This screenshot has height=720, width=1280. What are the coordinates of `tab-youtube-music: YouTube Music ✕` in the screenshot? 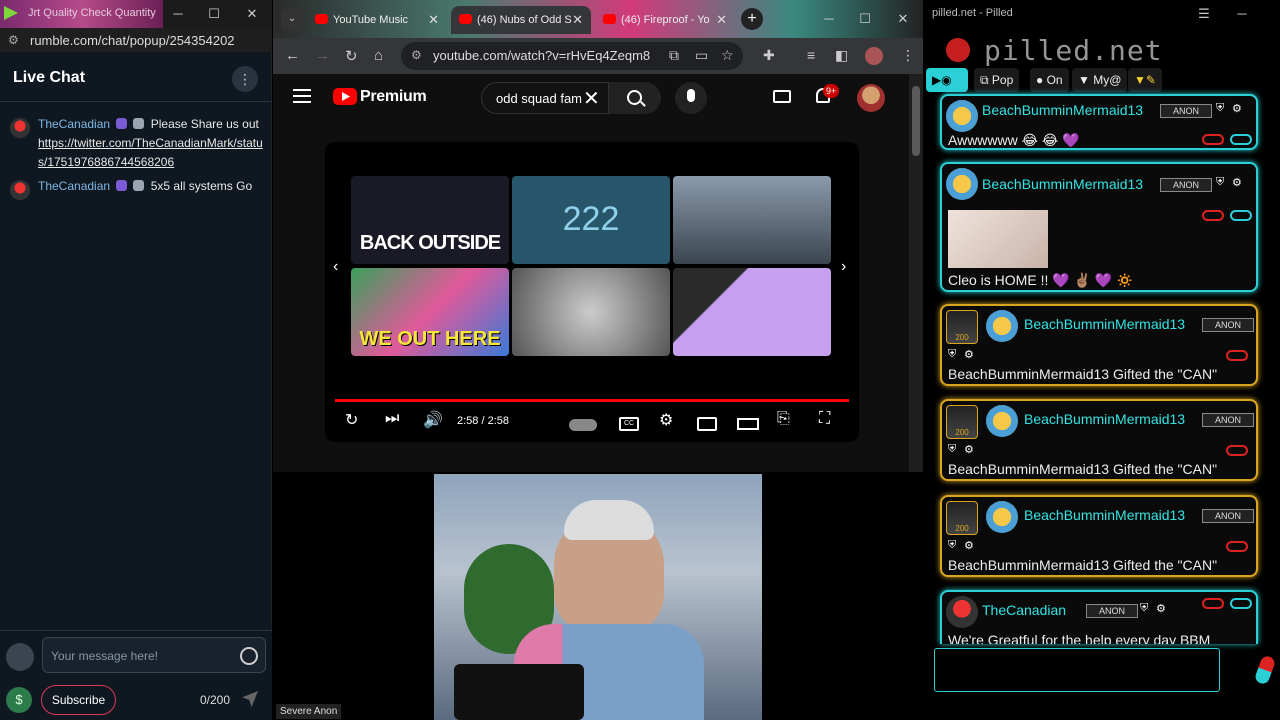 It's located at (377, 20).